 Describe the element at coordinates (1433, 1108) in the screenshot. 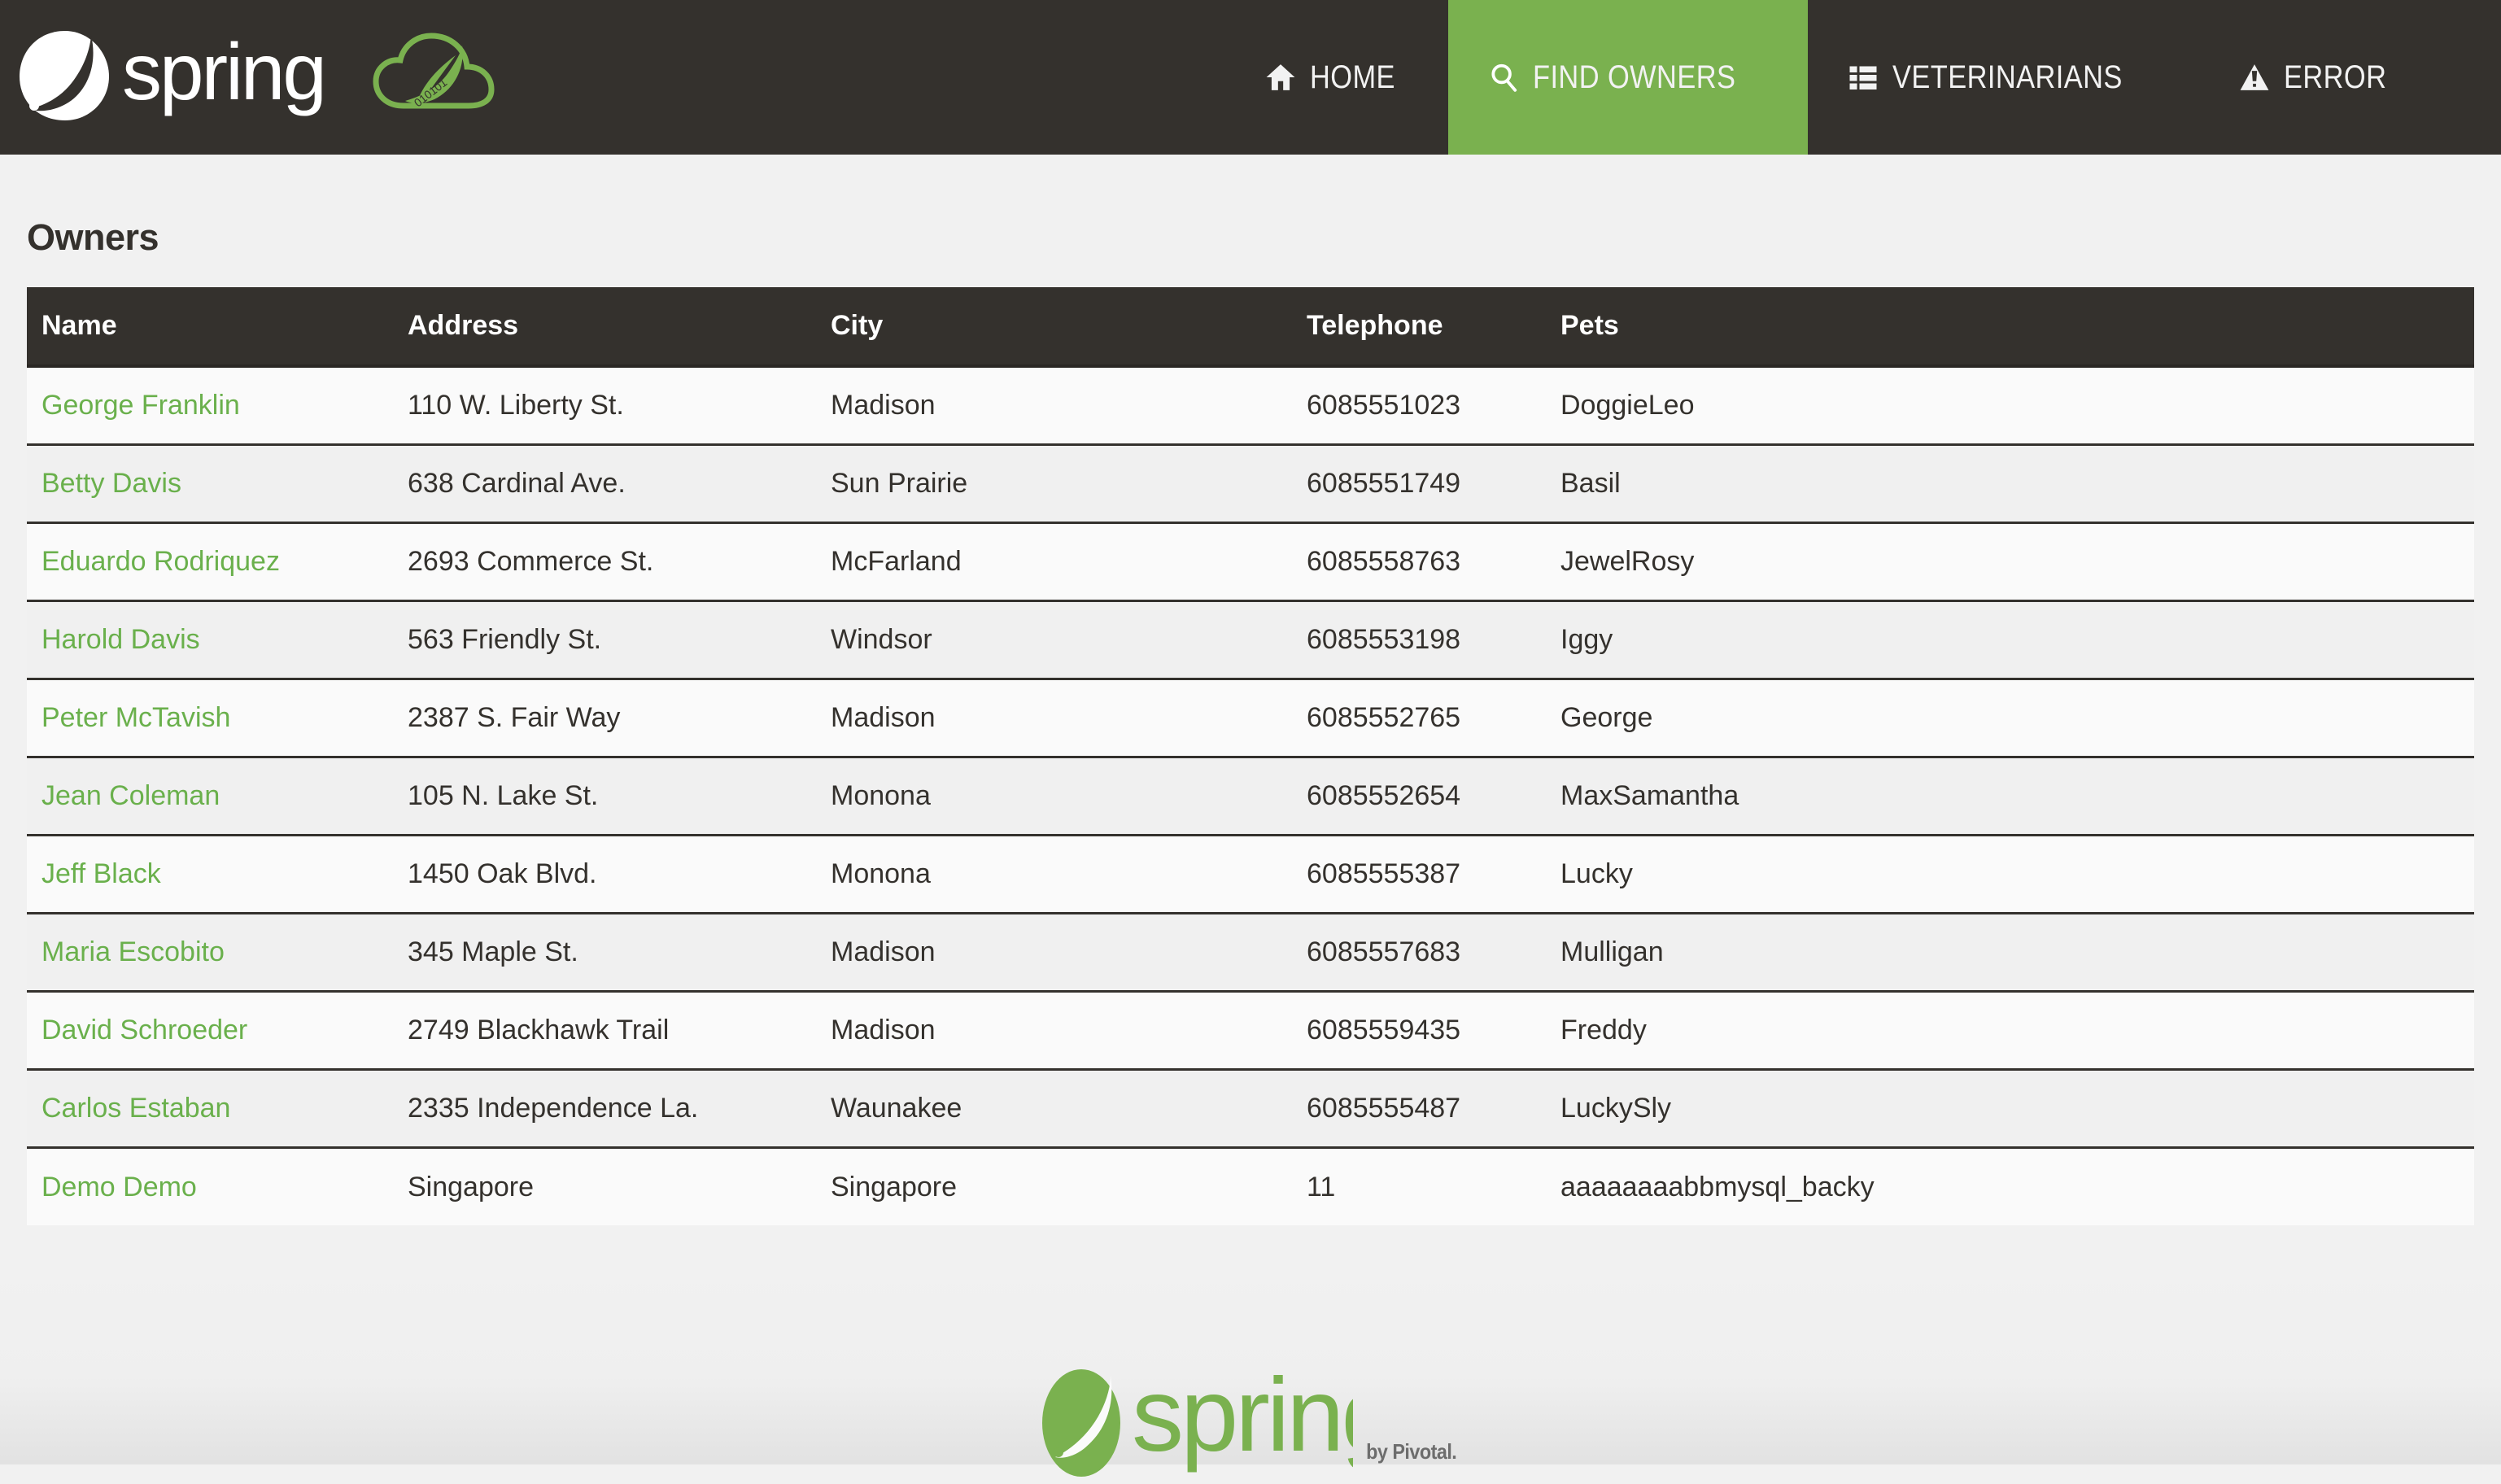

I see `cell-telephone: 6085555487` at that location.